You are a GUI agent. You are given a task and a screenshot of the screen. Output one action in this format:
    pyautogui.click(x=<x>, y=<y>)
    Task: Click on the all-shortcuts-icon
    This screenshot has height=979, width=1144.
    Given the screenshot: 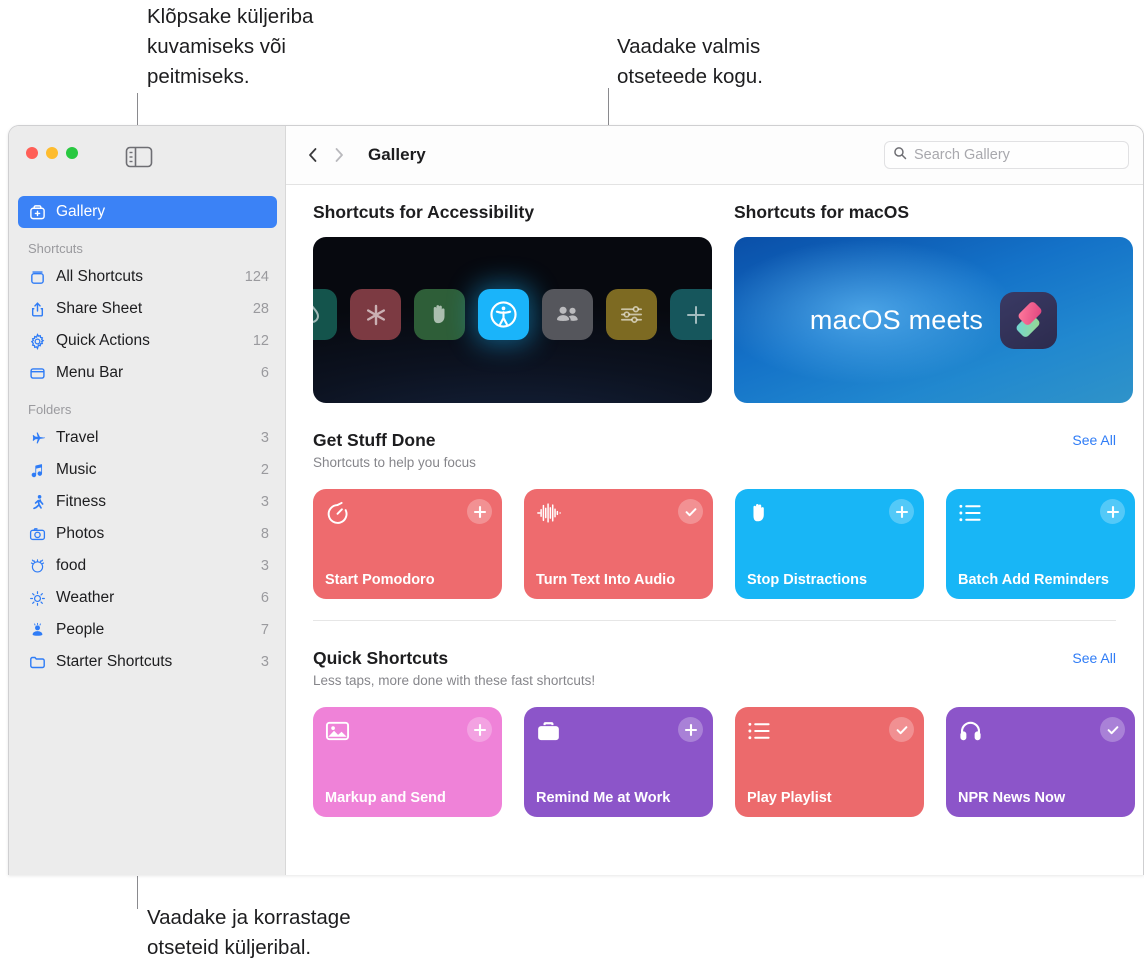 What is the action you would take?
    pyautogui.click(x=37, y=277)
    